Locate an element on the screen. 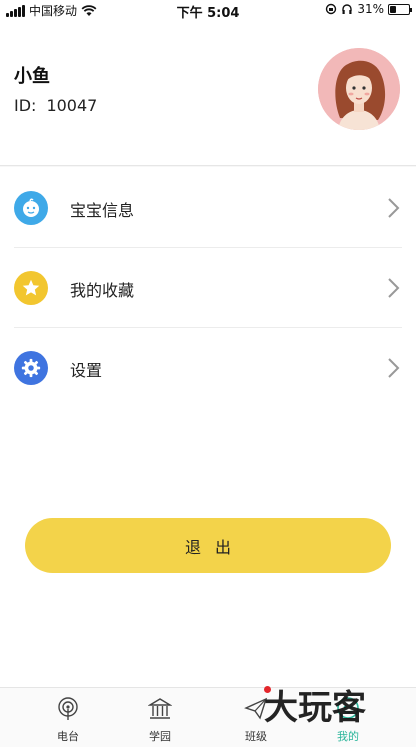 This screenshot has height=747, width=416. watermark-dot is located at coordinates (267, 689).